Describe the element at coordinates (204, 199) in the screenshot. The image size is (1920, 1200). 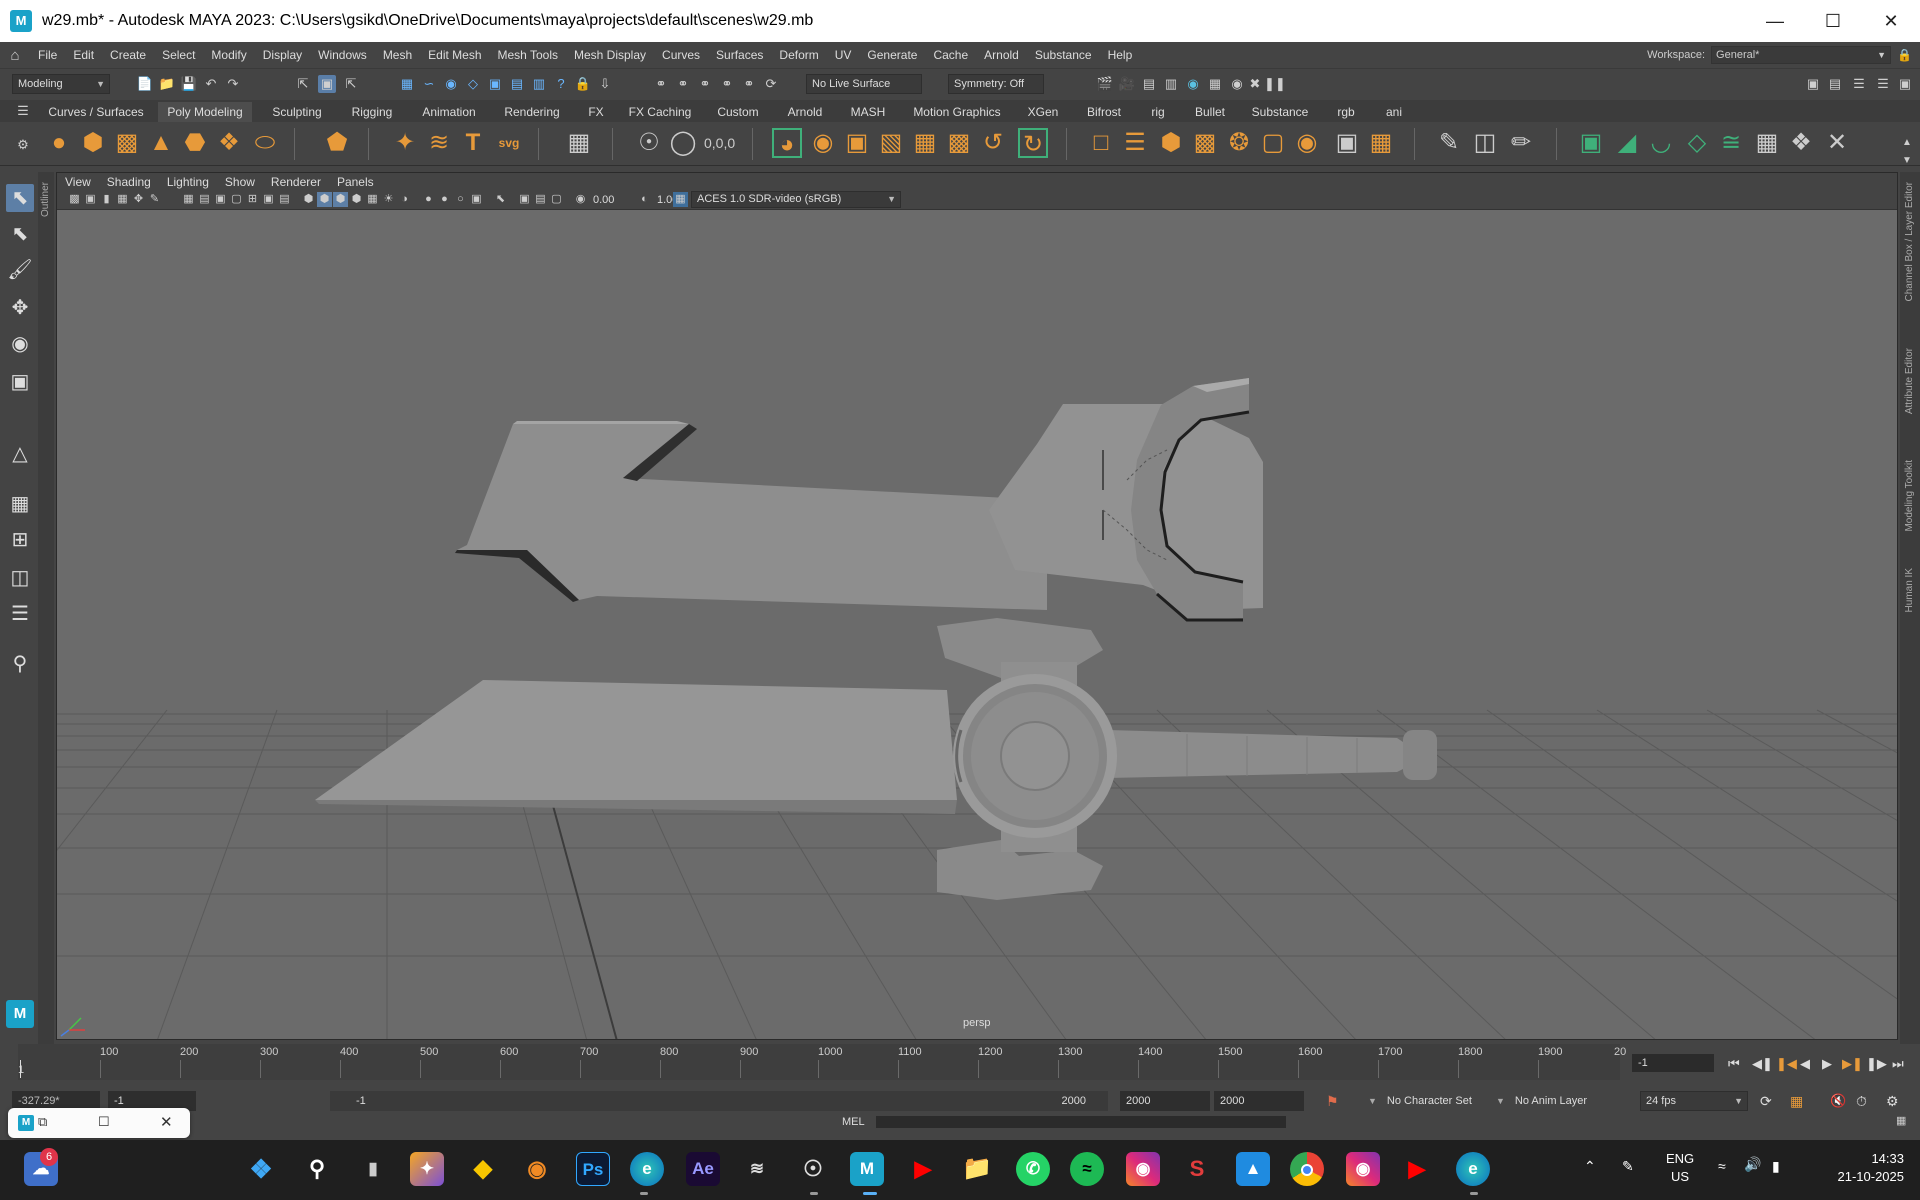
I see `film-gate-icon: ▤` at that location.